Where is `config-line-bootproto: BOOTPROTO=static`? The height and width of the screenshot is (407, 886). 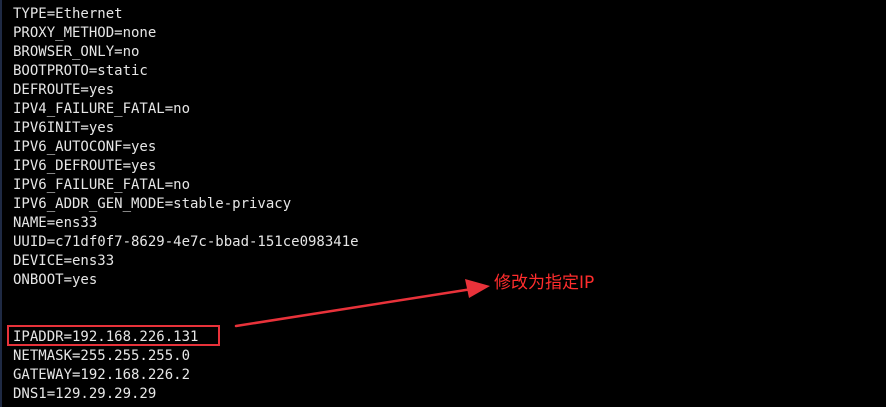 config-line-bootproto: BOOTPROTO=static is located at coordinates (80, 71).